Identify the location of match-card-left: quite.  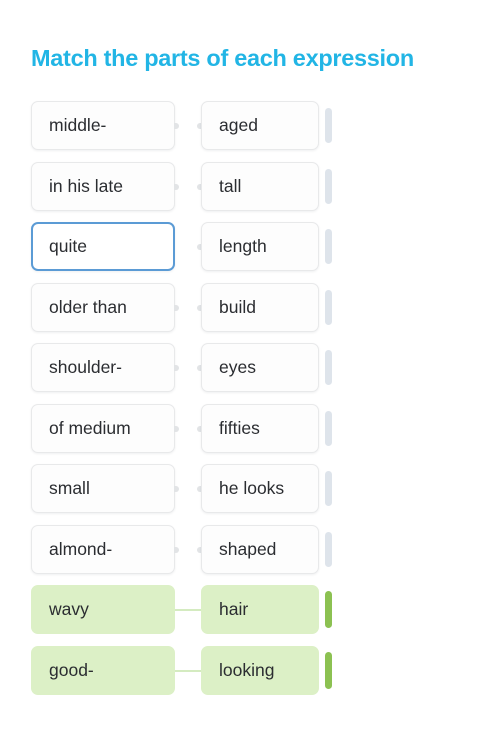
(103, 246).